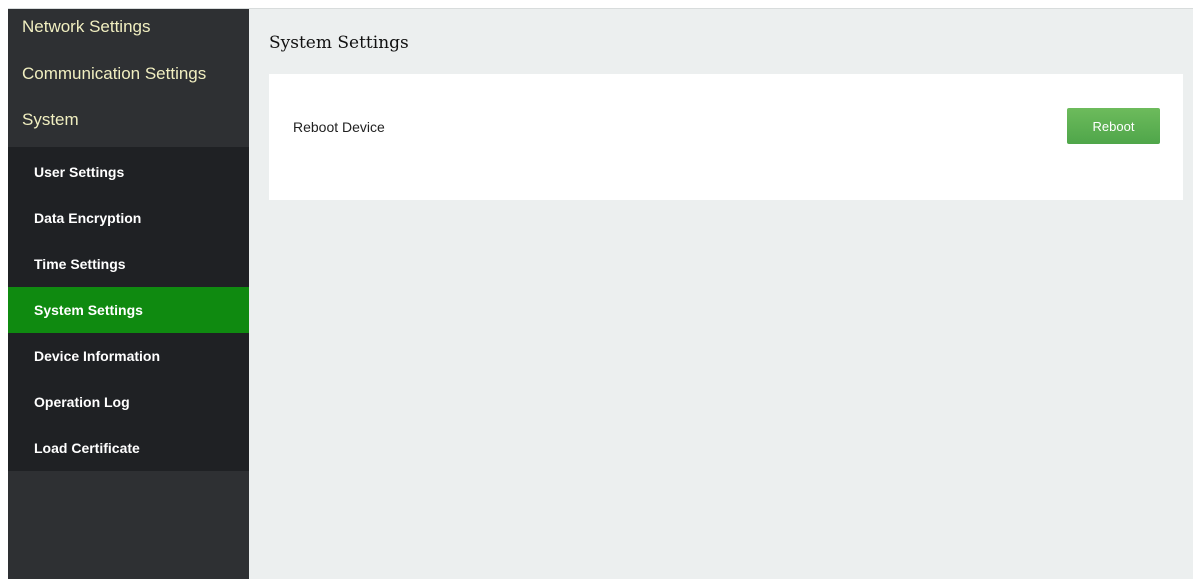 The height and width of the screenshot is (579, 1193). I want to click on sidebar-item-user-settings: User Settings, so click(128, 172).